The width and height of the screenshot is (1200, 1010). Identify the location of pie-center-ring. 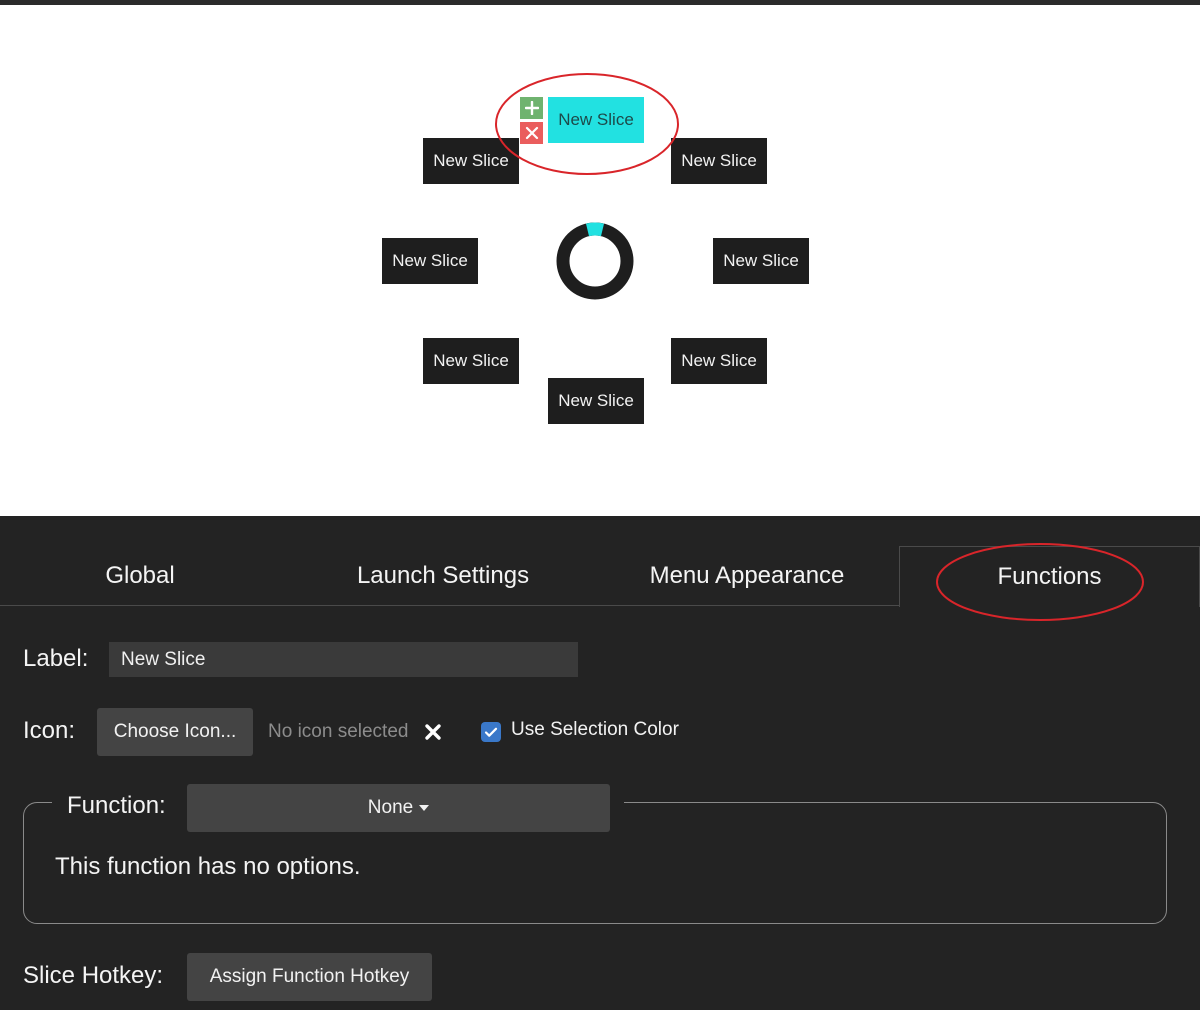
(595, 261).